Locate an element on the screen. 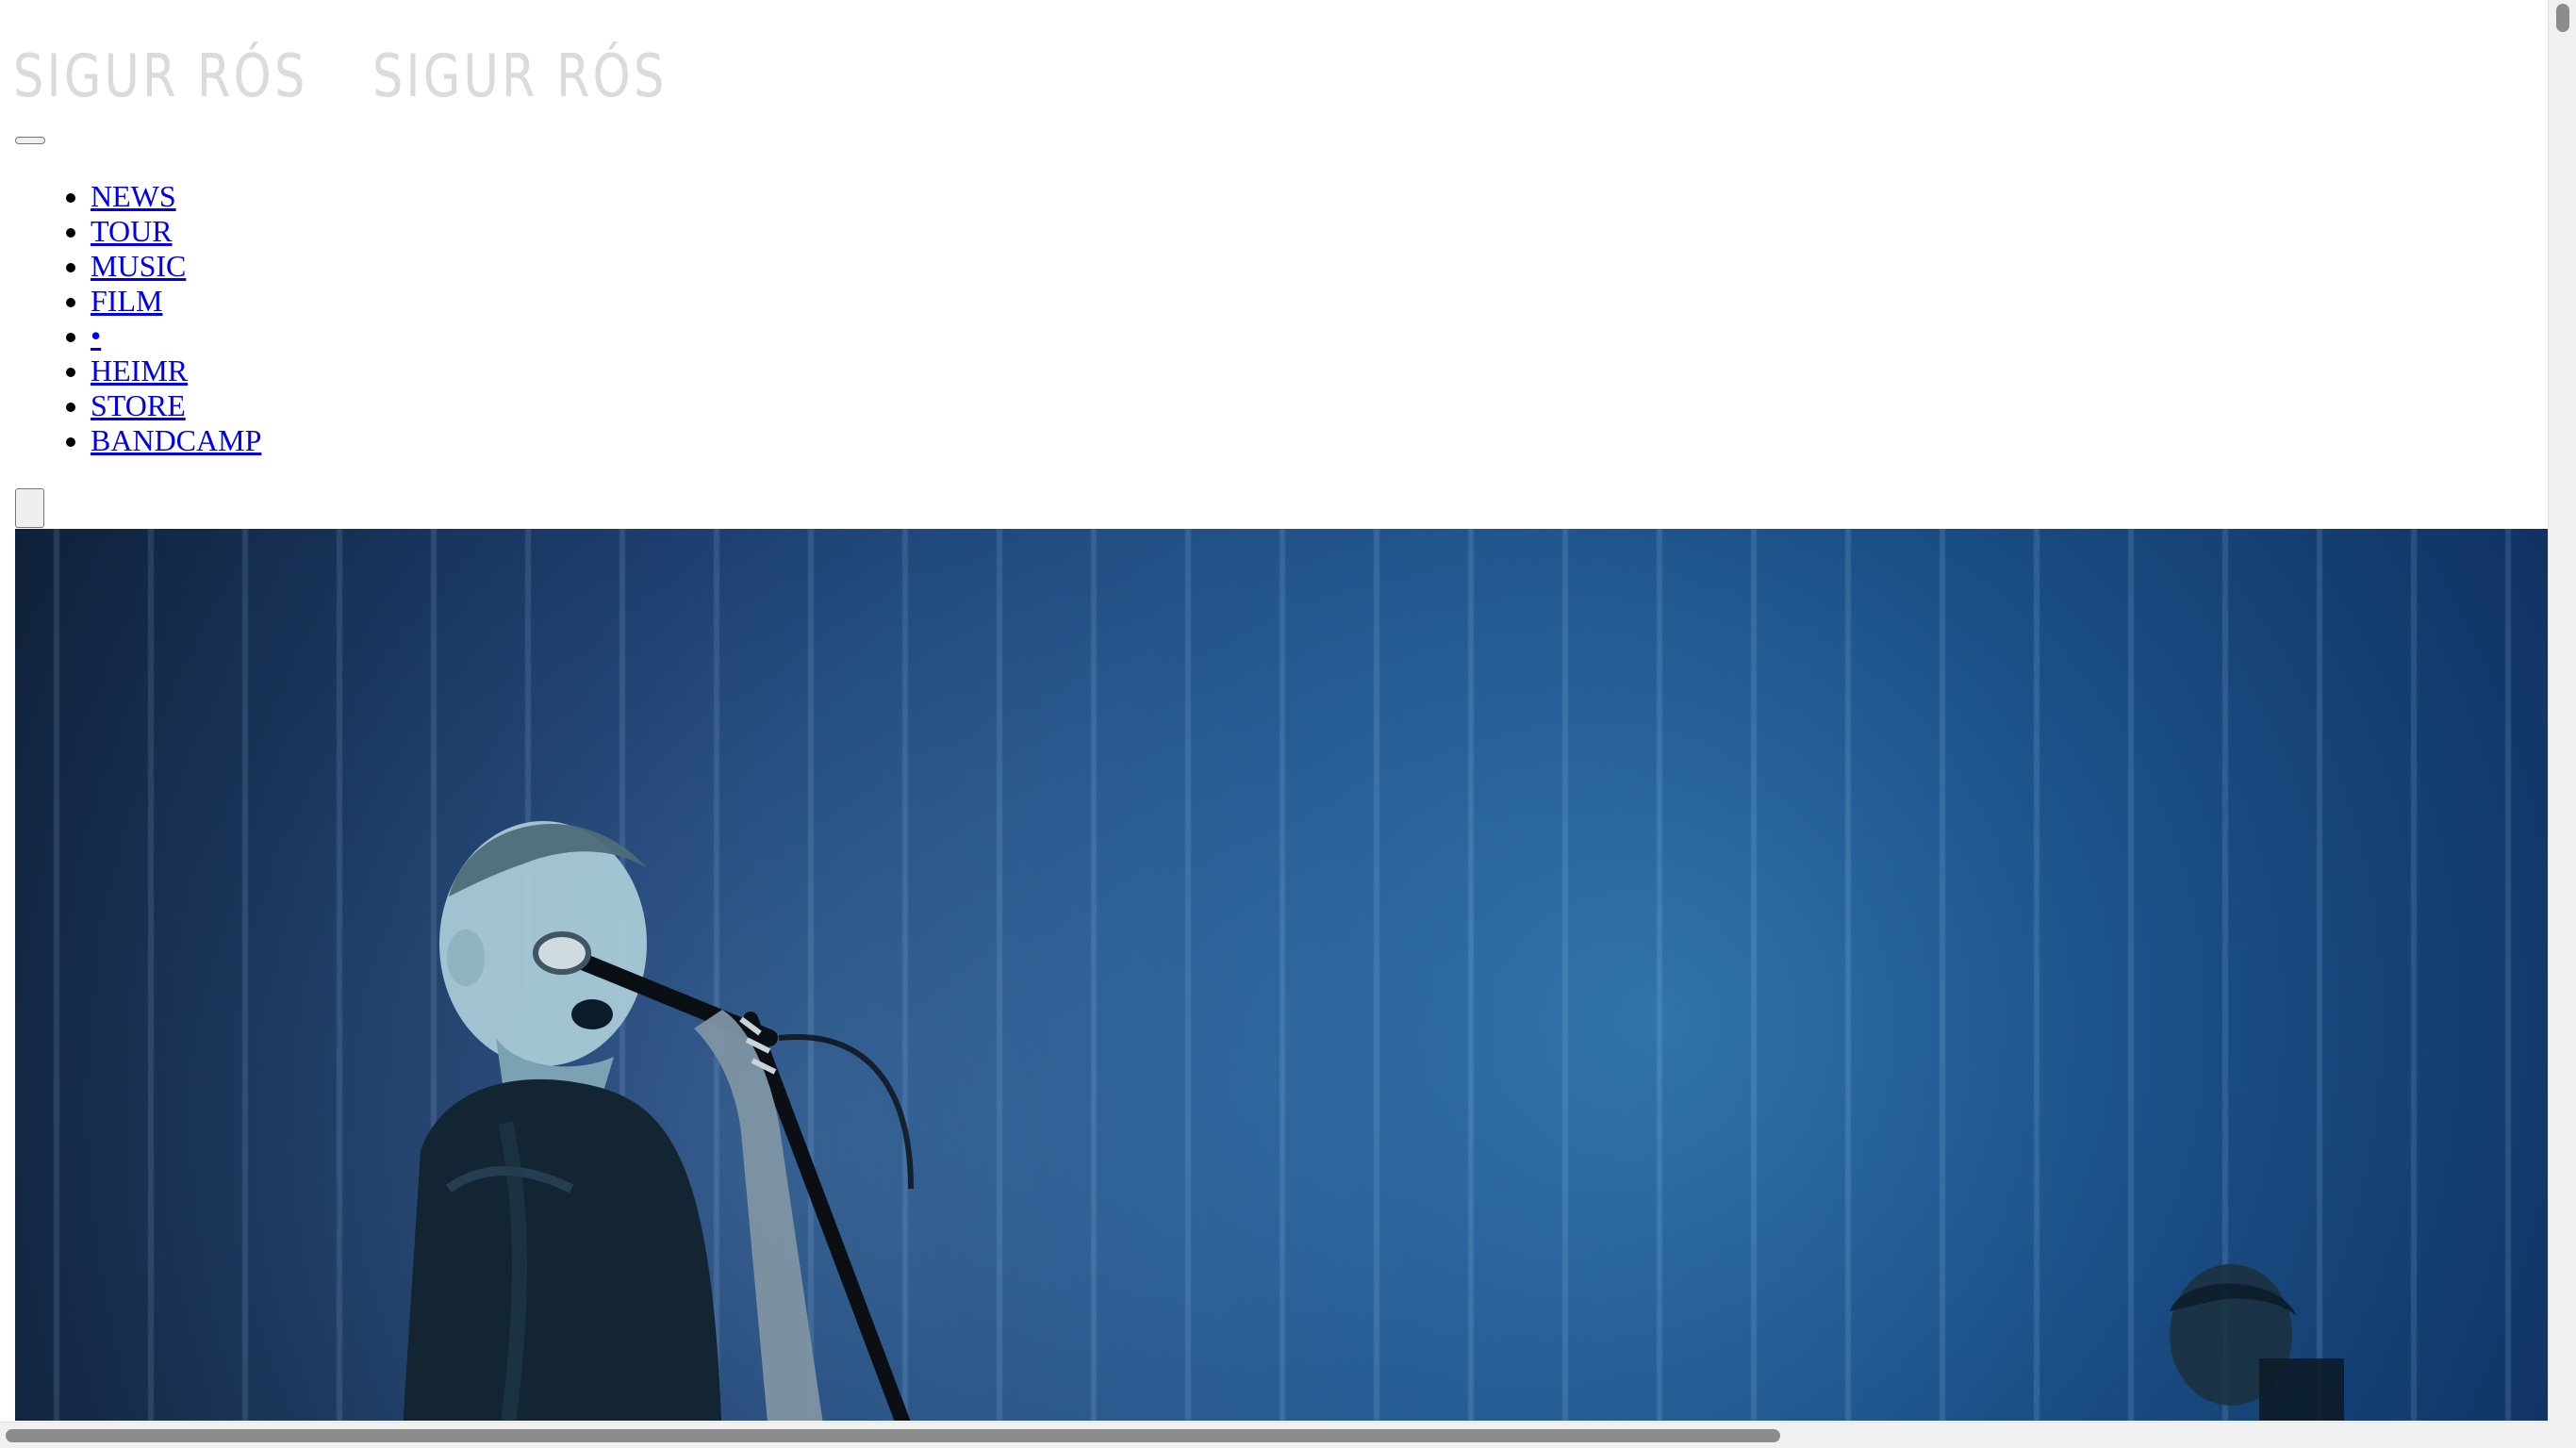 The height and width of the screenshot is (1448, 2576). nav-item-tour: TOUR is located at coordinates (176, 231).